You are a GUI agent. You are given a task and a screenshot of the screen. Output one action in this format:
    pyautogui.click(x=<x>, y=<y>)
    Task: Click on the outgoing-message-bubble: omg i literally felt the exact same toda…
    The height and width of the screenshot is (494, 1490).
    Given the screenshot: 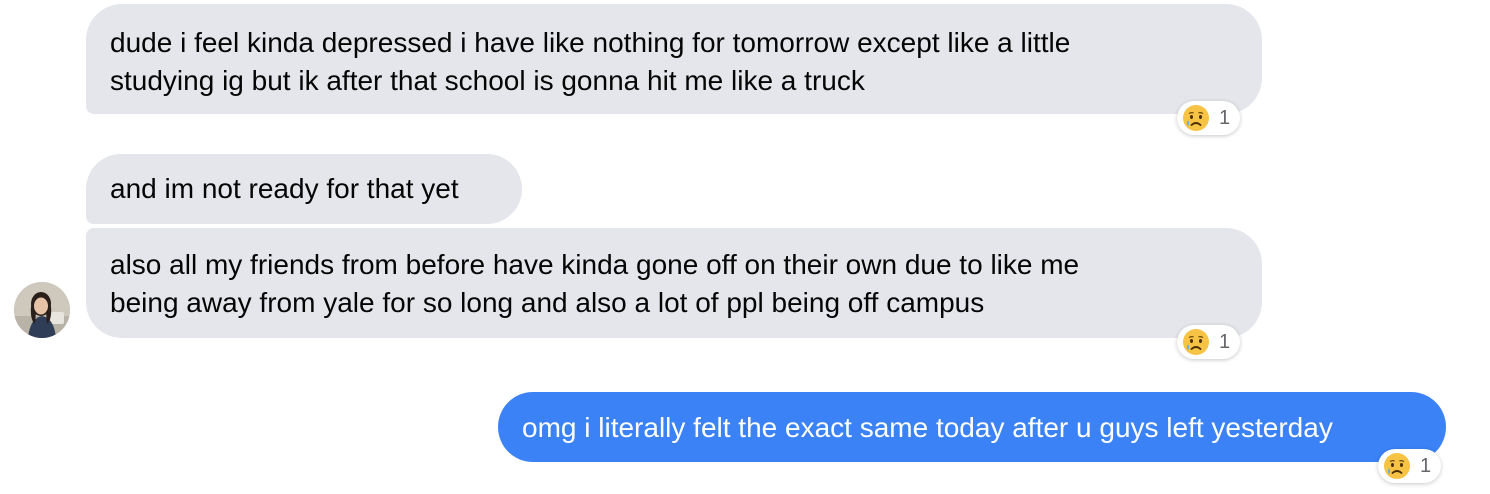 What is the action you would take?
    pyautogui.click(x=972, y=427)
    